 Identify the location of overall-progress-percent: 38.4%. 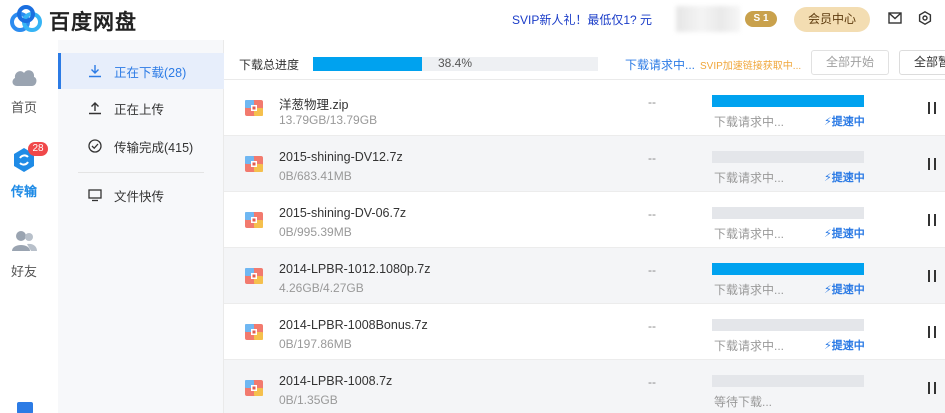
(455, 63).